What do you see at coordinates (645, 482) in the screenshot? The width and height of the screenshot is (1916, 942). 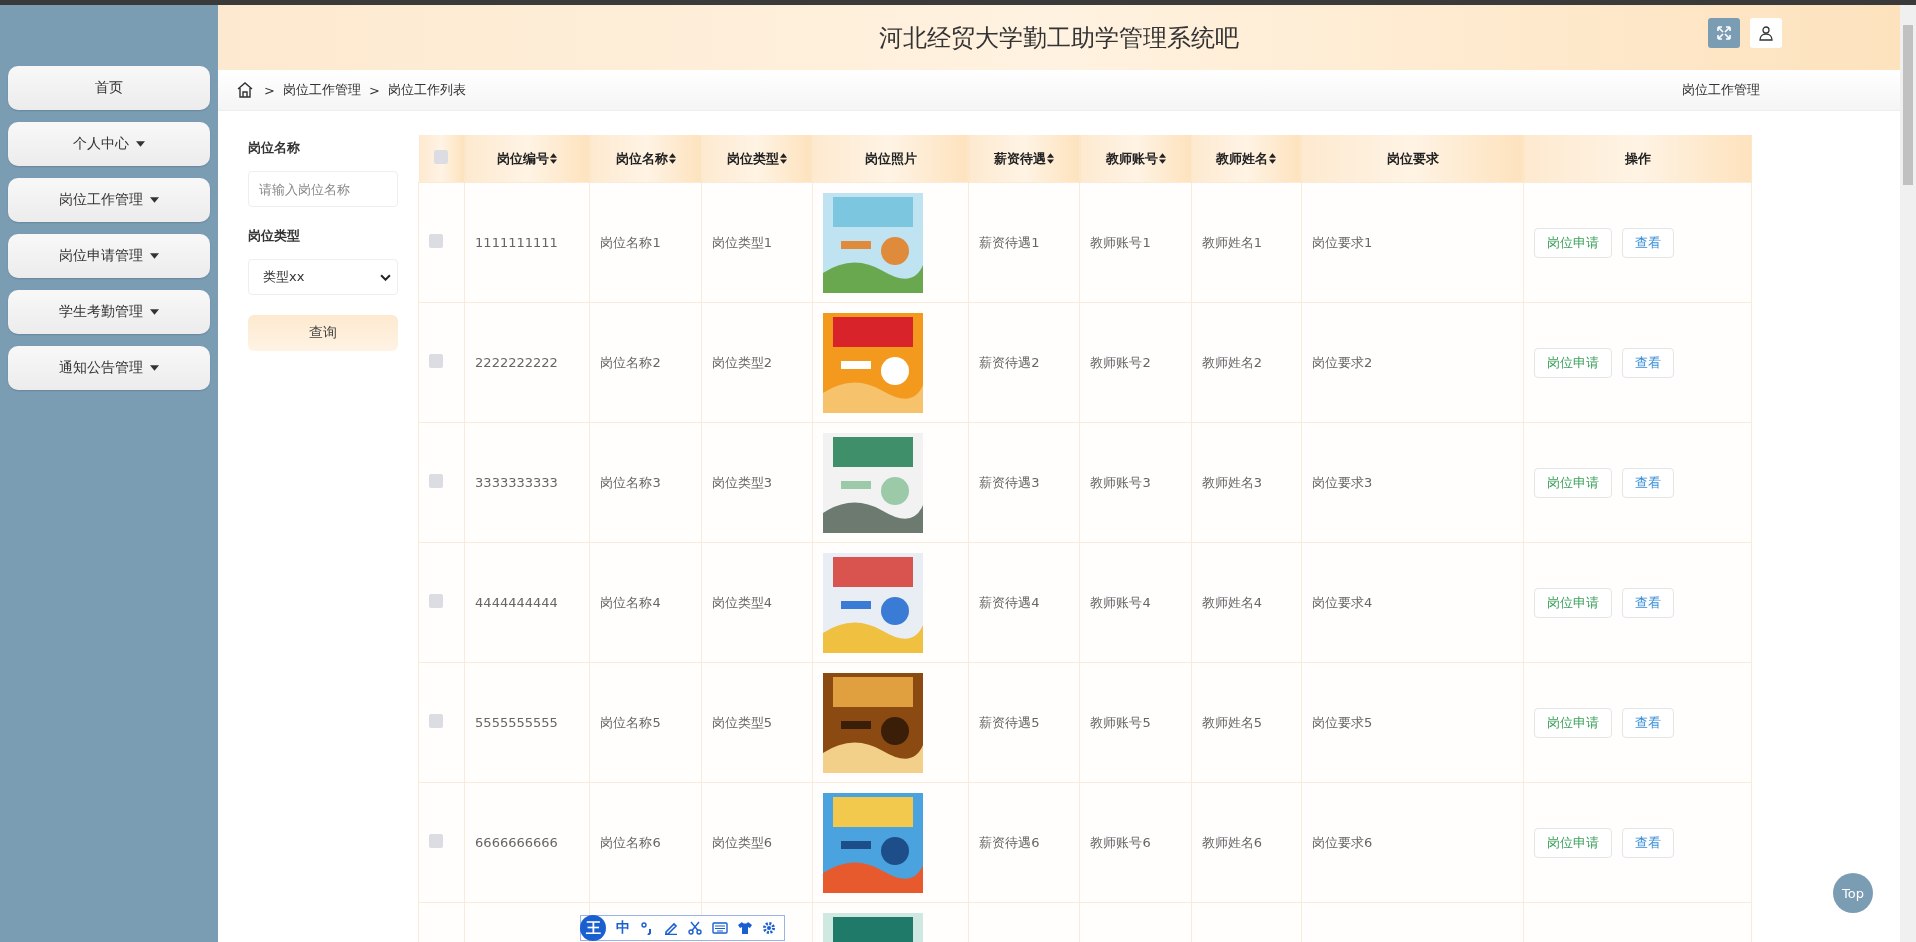 I see `table-cell: 岗位名称3` at bounding box center [645, 482].